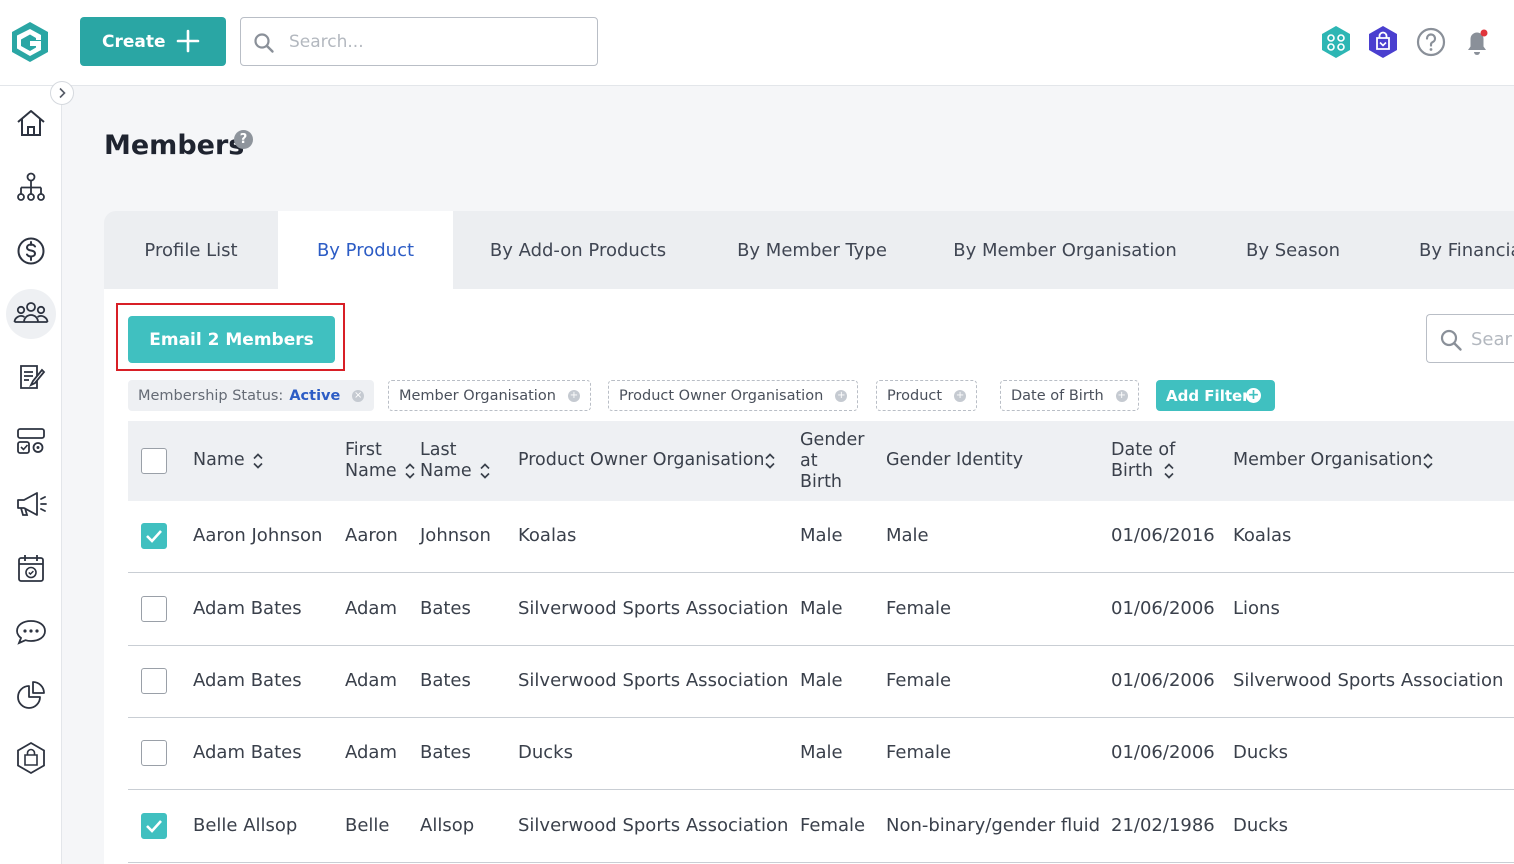 Image resolution: width=1514 pixels, height=864 pixels. I want to click on table-search, so click(1470, 338).